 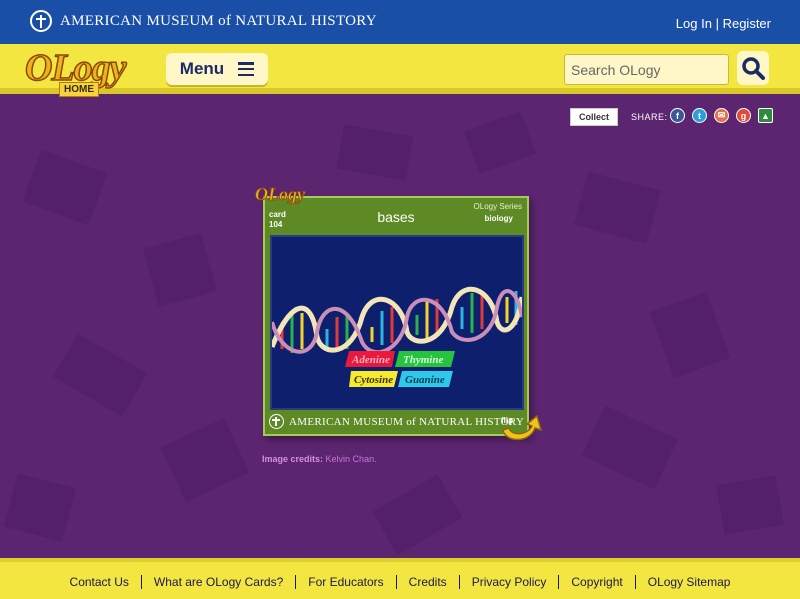 I want to click on register-link: Register, so click(x=747, y=23).